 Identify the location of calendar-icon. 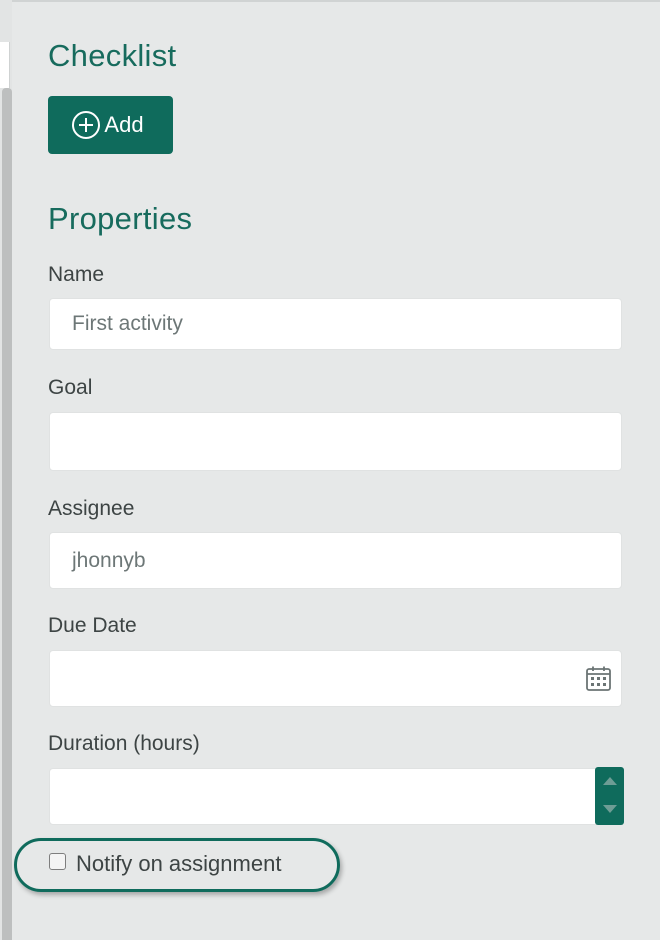
(598, 678).